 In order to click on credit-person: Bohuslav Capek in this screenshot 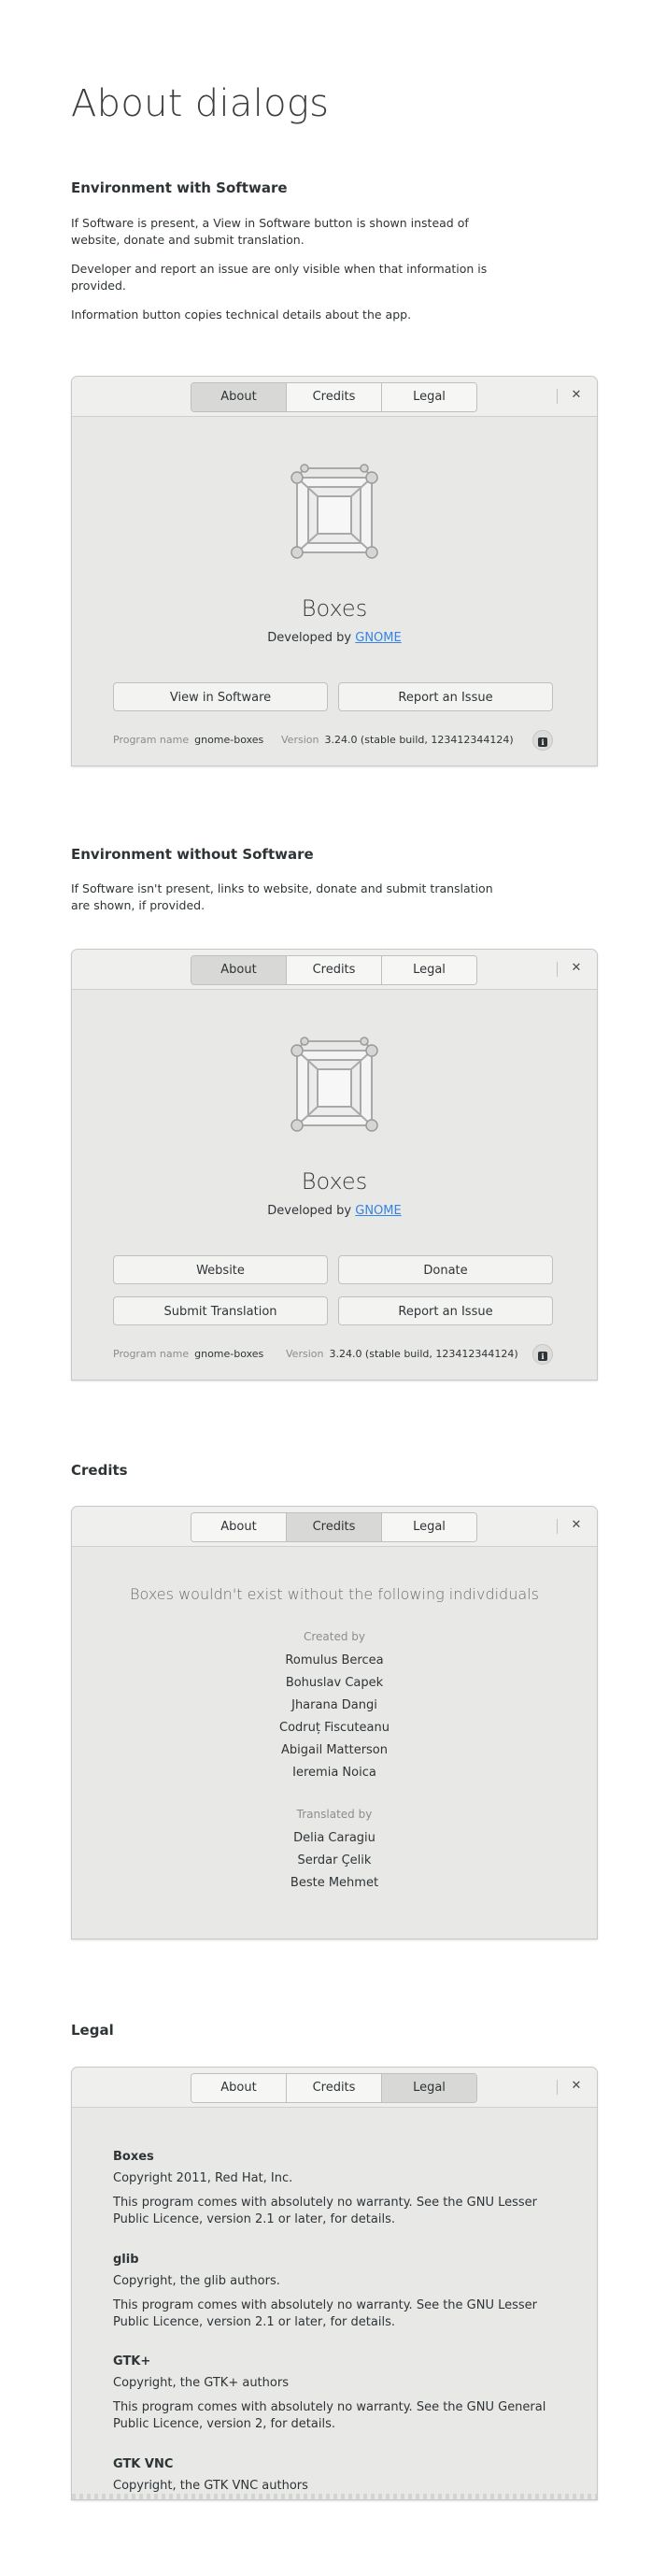, I will do `click(334, 1683)`.